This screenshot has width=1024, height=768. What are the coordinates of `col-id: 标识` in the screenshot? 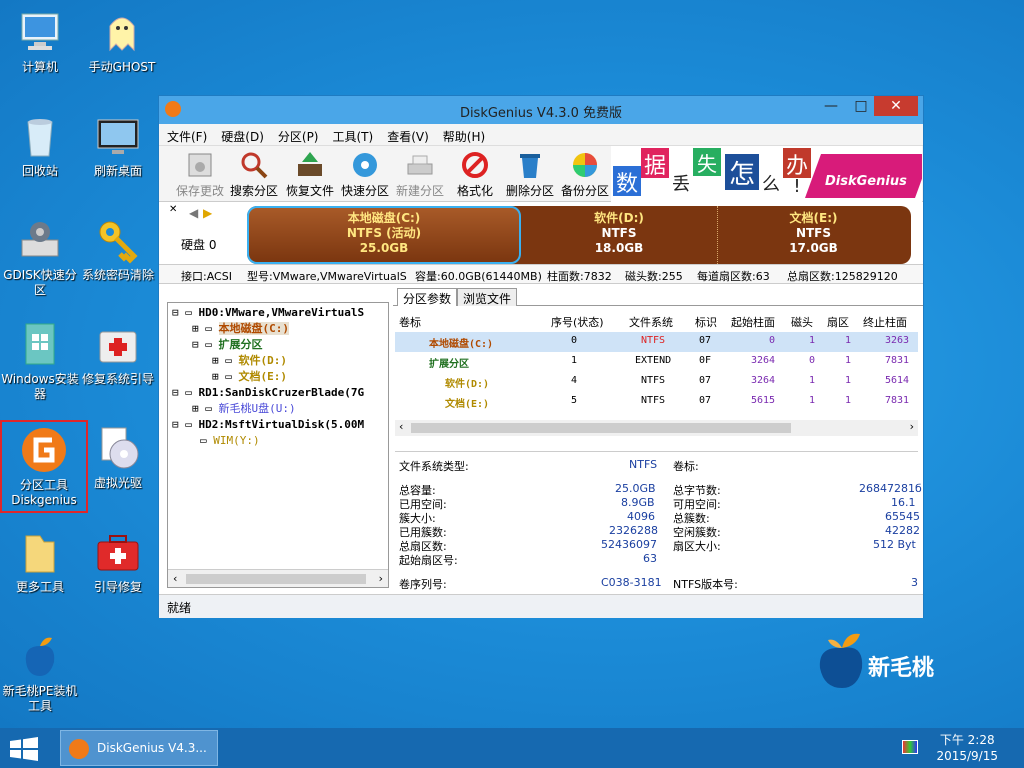 It's located at (706, 322).